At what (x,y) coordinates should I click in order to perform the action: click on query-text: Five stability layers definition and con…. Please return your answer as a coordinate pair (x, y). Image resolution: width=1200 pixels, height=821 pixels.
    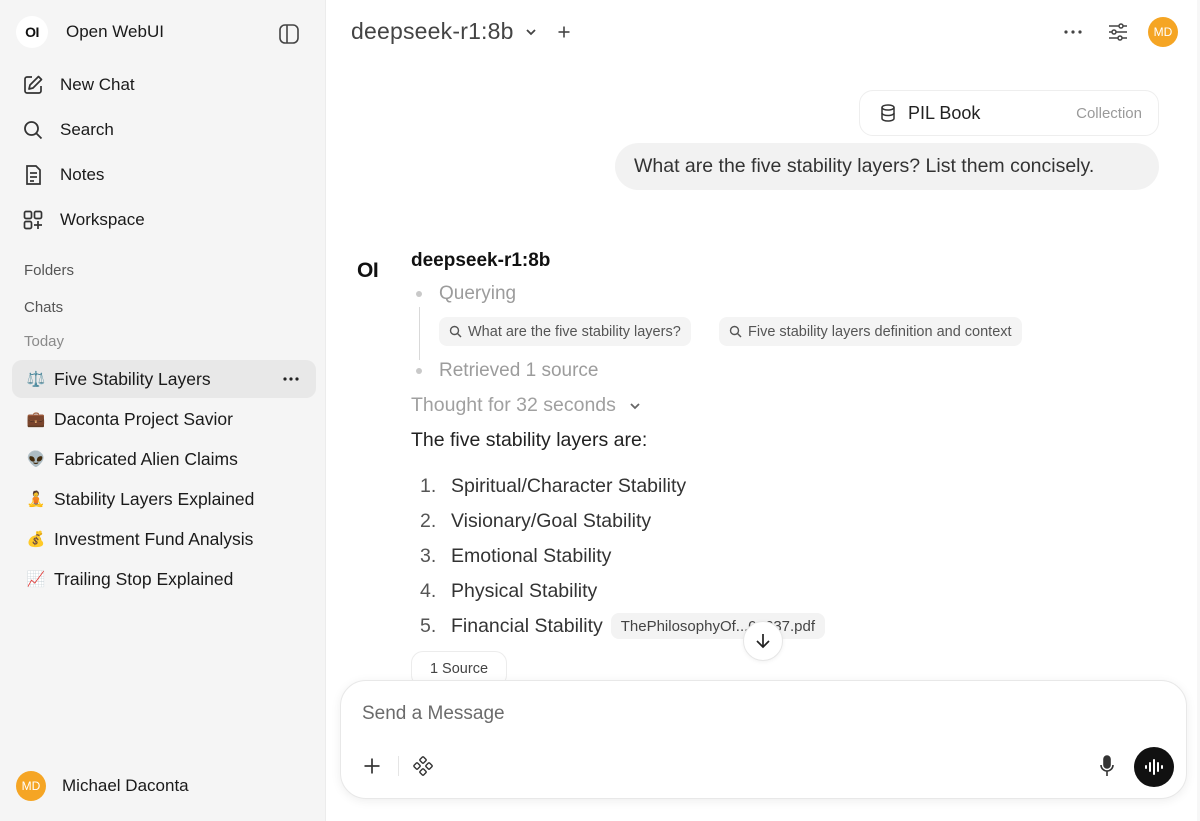
    Looking at the image, I should click on (880, 331).